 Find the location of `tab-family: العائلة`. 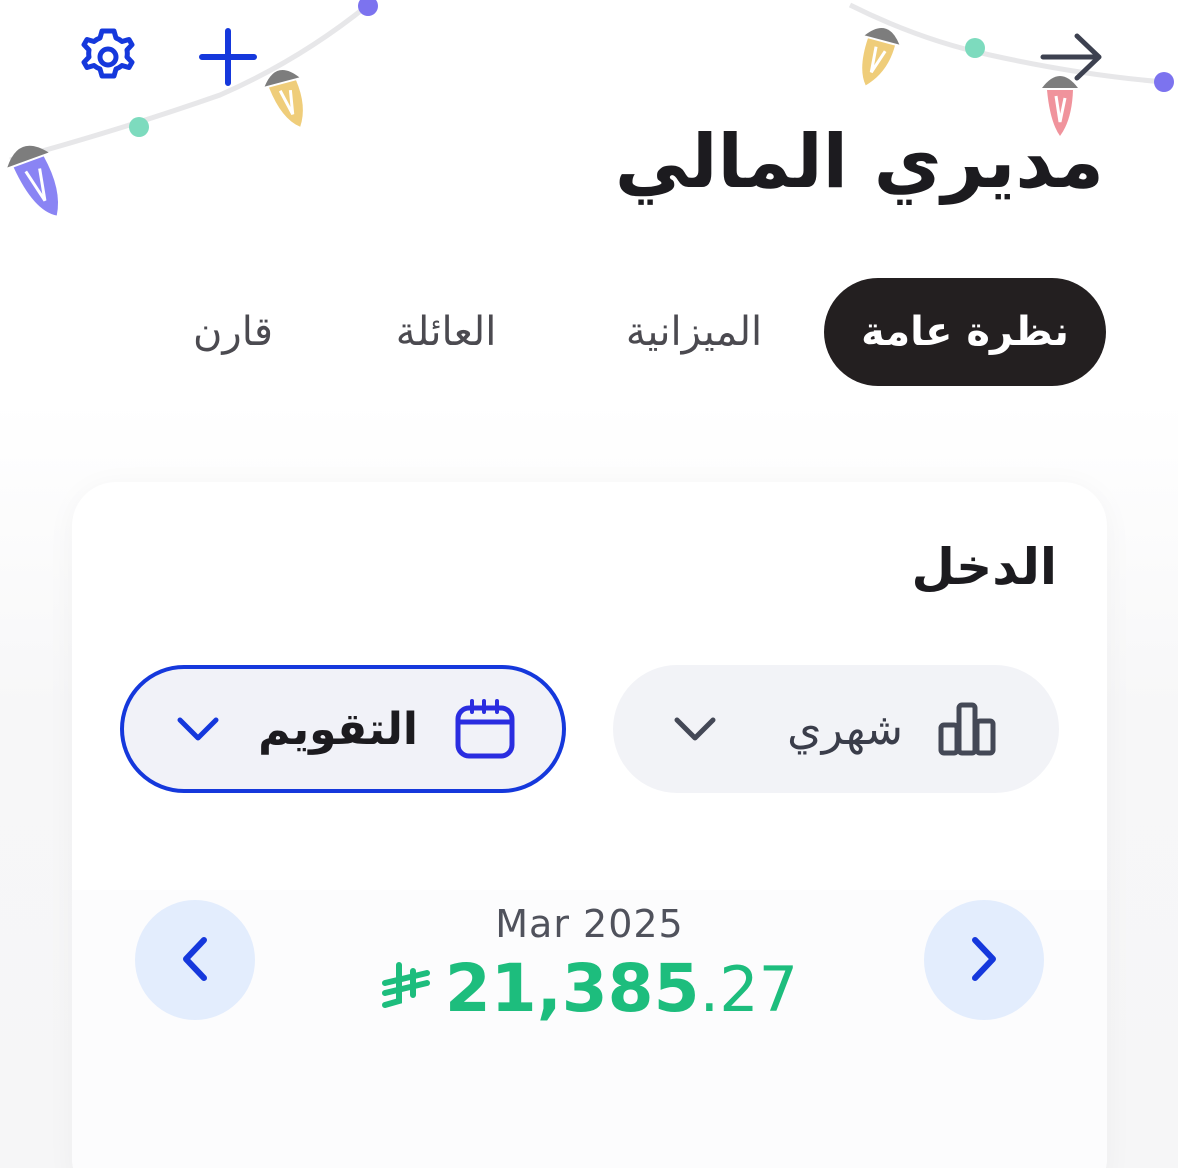

tab-family: العائلة is located at coordinates (446, 332).